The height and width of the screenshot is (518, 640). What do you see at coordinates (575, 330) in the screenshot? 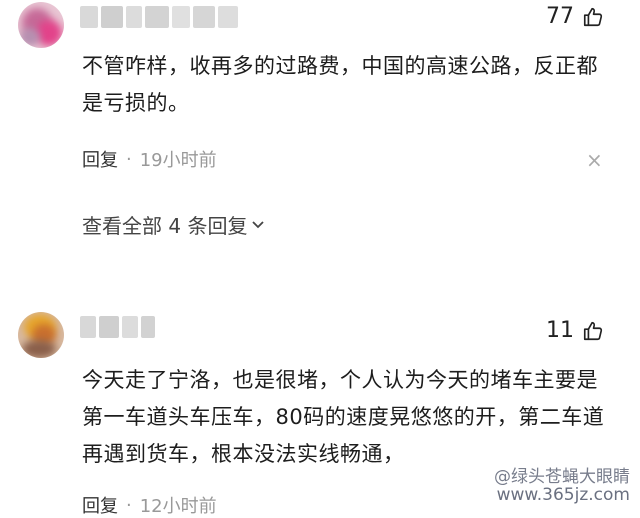
I see `like-control: 11` at bounding box center [575, 330].